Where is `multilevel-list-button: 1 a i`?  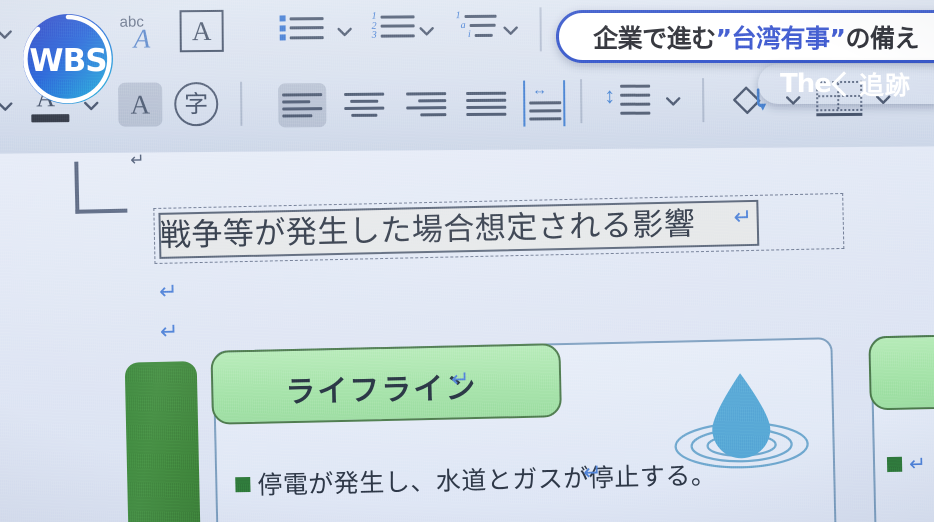
multilevel-list-button: 1 a i is located at coordinates (475, 25).